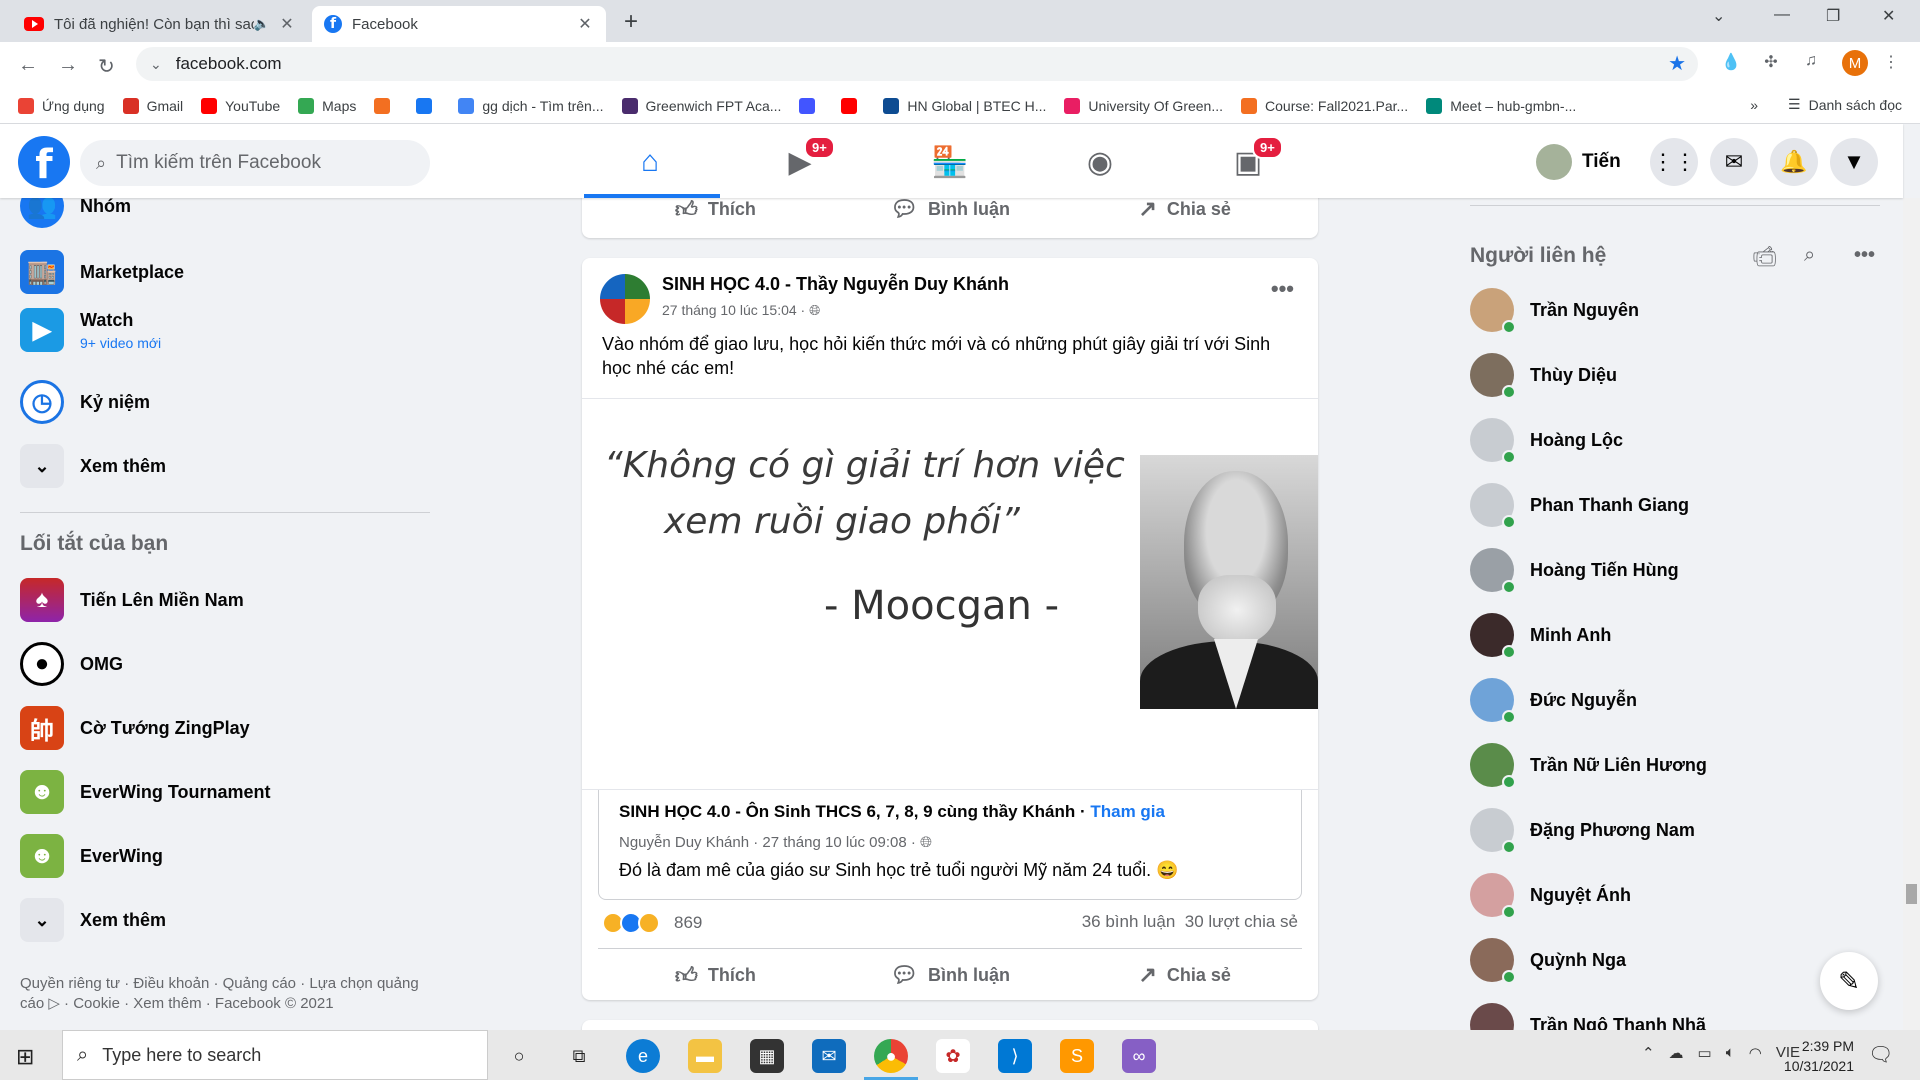 This screenshot has width=1920, height=1080. What do you see at coordinates (1809, 1056) in the screenshot?
I see `system-clock: 2:39 PM 10/31/2021` at bounding box center [1809, 1056].